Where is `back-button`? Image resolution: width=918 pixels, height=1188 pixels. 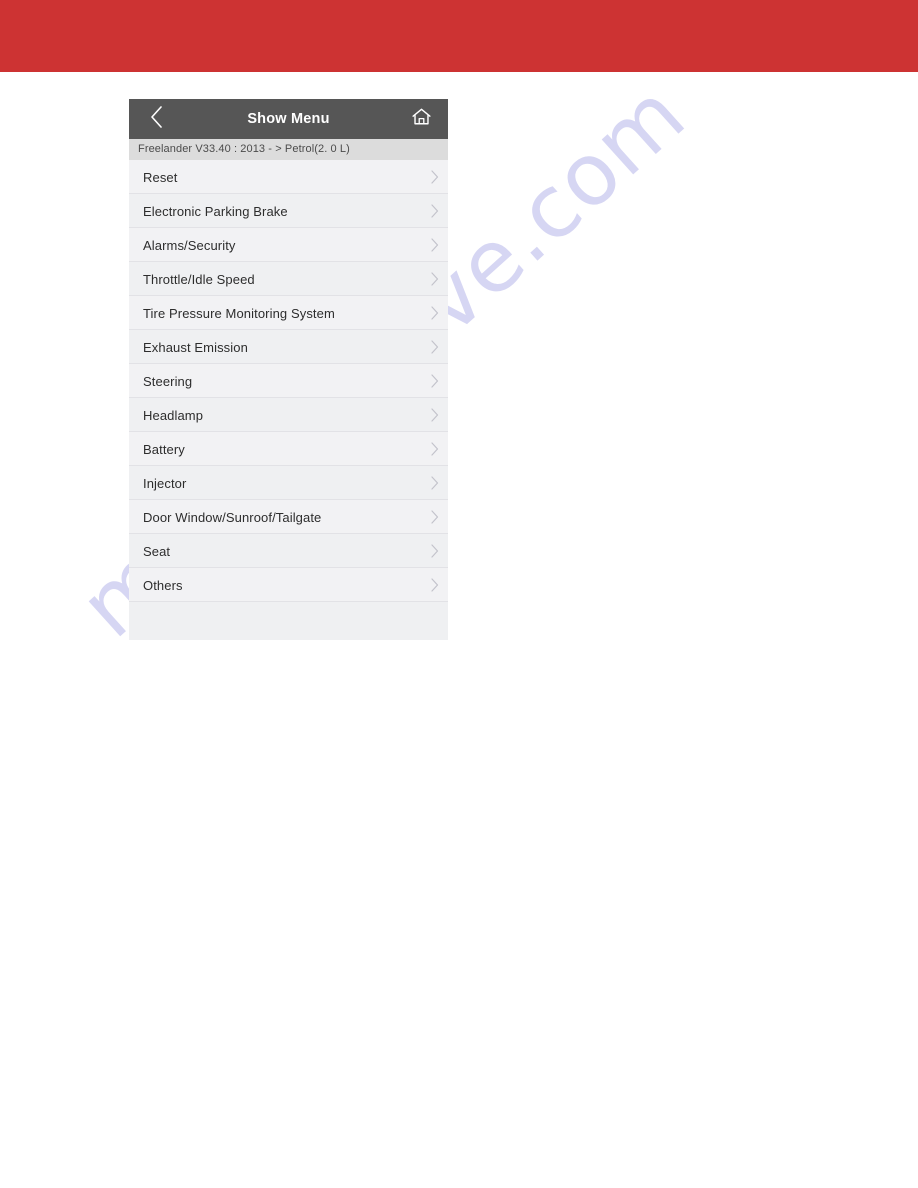
back-button is located at coordinates (156, 119).